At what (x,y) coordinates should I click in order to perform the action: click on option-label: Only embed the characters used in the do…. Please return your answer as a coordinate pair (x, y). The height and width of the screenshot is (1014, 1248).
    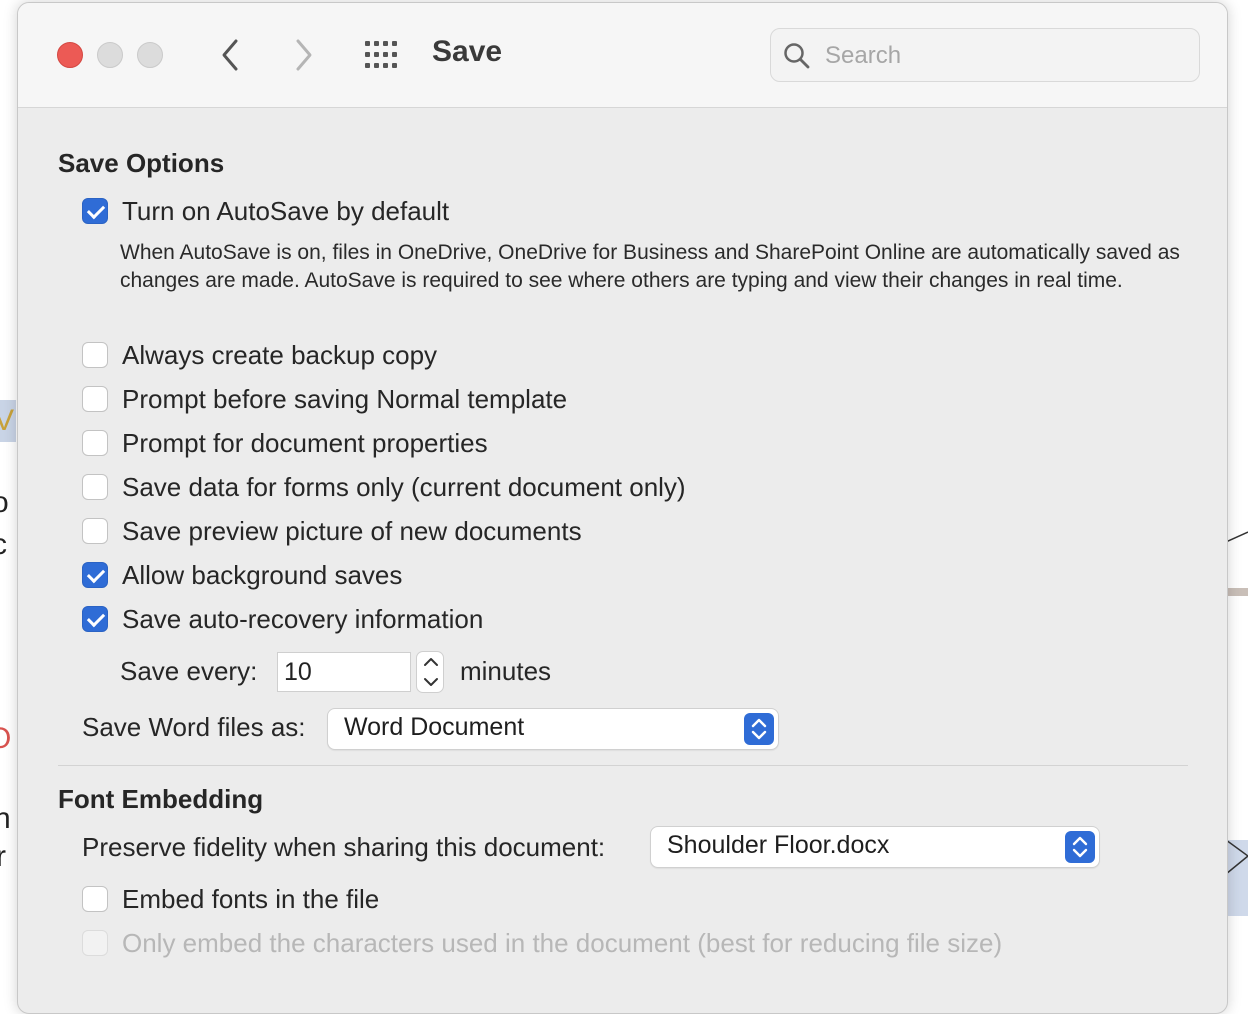
    Looking at the image, I should click on (562, 942).